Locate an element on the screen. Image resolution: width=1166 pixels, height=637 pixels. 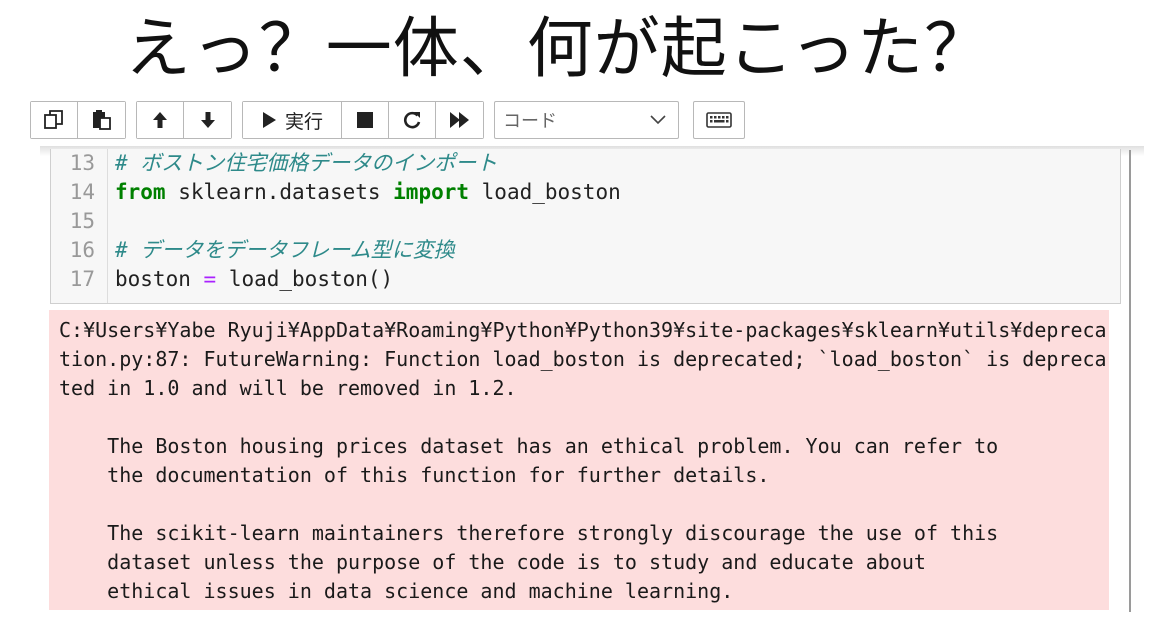
move-cell-up-button is located at coordinates (160, 120).